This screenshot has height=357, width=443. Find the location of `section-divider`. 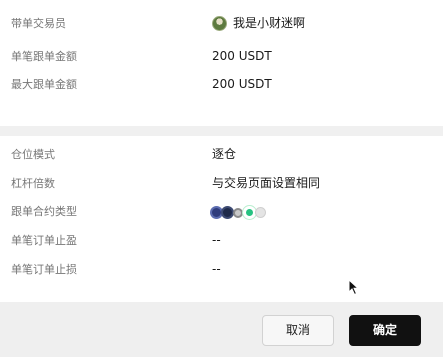

section-divider is located at coordinates (221, 131).